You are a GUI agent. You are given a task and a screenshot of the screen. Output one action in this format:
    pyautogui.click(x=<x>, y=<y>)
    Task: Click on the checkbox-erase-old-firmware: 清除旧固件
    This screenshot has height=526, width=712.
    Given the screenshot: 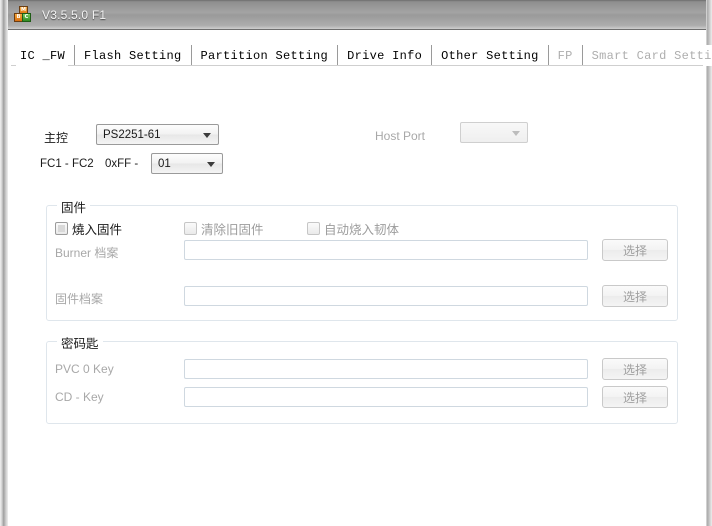 What is the action you would take?
    pyautogui.click(x=224, y=228)
    